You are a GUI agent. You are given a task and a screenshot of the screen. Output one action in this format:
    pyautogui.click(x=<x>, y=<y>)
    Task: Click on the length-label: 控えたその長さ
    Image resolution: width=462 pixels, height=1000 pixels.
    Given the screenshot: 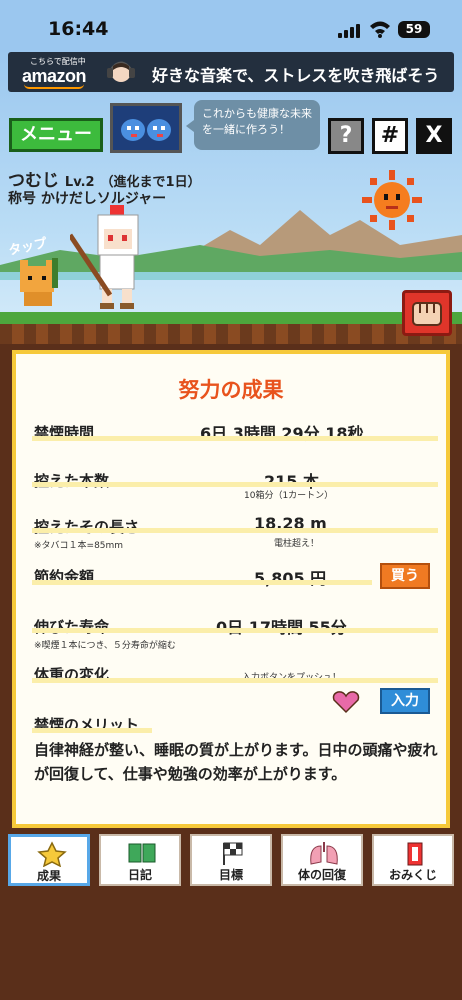 What is the action you would take?
    pyautogui.click(x=87, y=527)
    